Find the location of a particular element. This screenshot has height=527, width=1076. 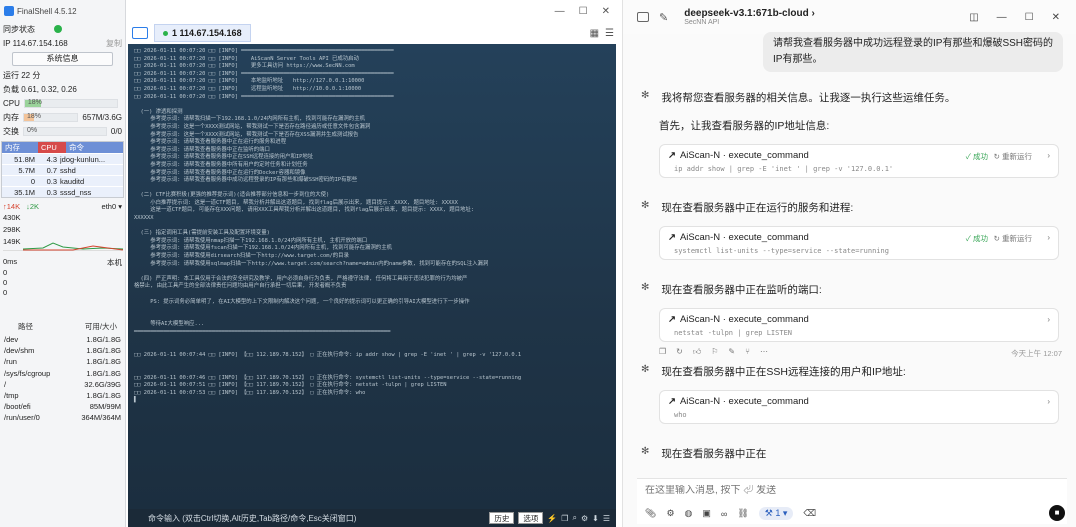

mem-meter-row: 内存 18% 657M/3.6G is located at coordinates (62, 117).